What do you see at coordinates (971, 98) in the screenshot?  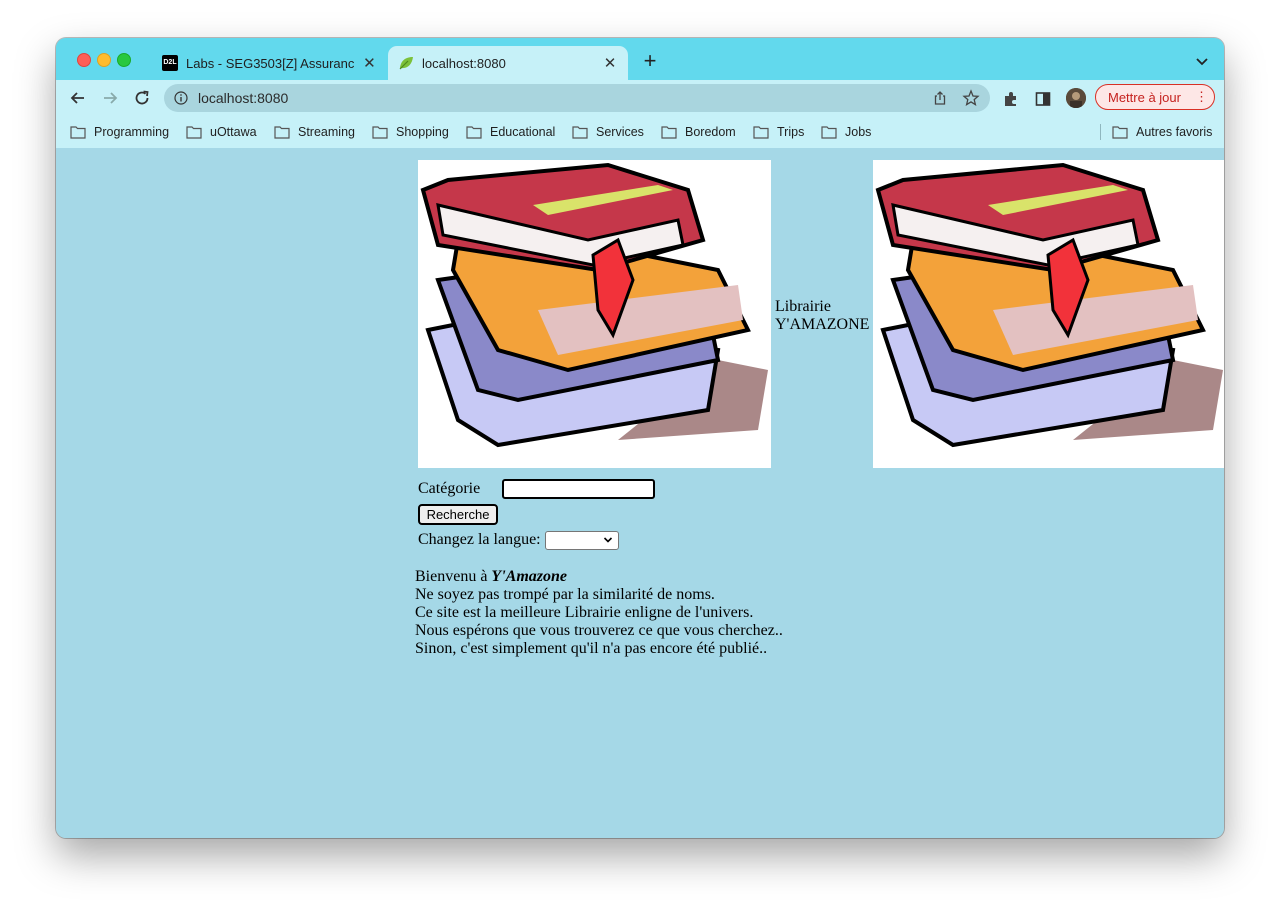 I see `bookmark-star-icon` at bounding box center [971, 98].